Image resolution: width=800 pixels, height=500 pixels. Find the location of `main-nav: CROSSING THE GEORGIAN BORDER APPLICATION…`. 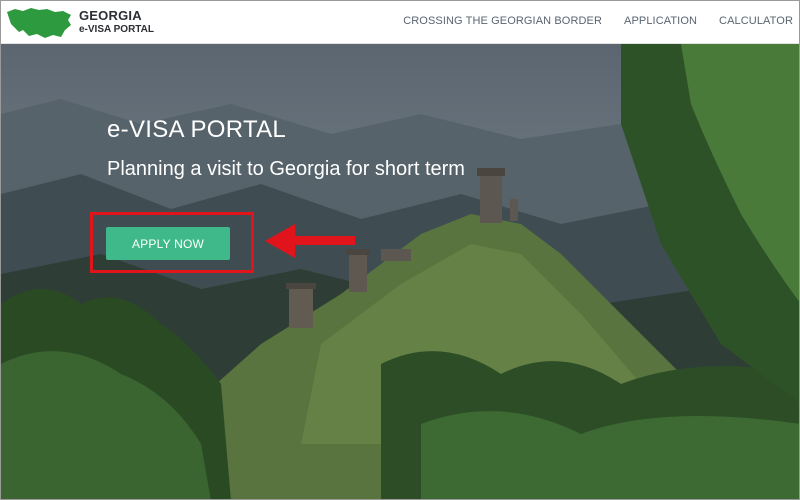

main-nav: CROSSING THE GEORGIAN BORDER APPLICATION… is located at coordinates (598, 21).